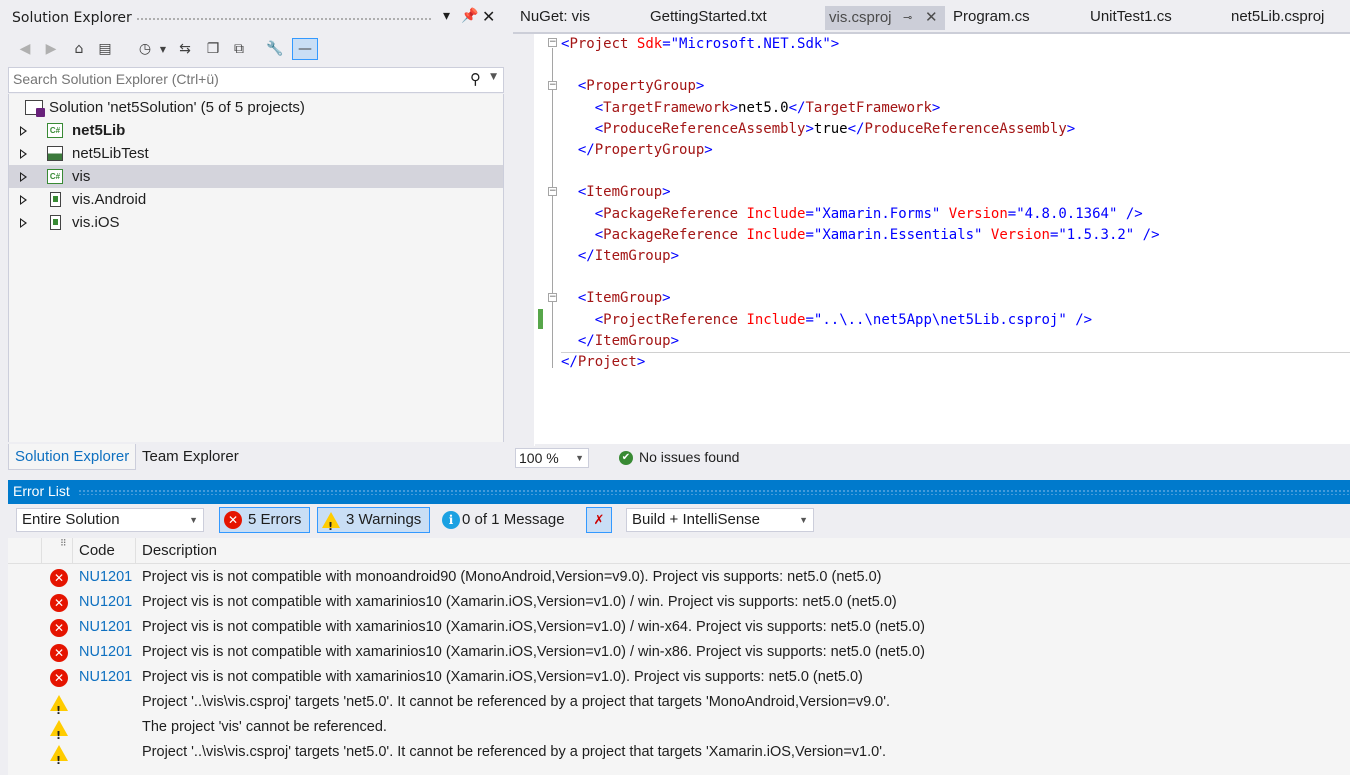  What do you see at coordinates (991, 17) in the screenshot?
I see `tab-program-cs: Program.cs` at bounding box center [991, 17].